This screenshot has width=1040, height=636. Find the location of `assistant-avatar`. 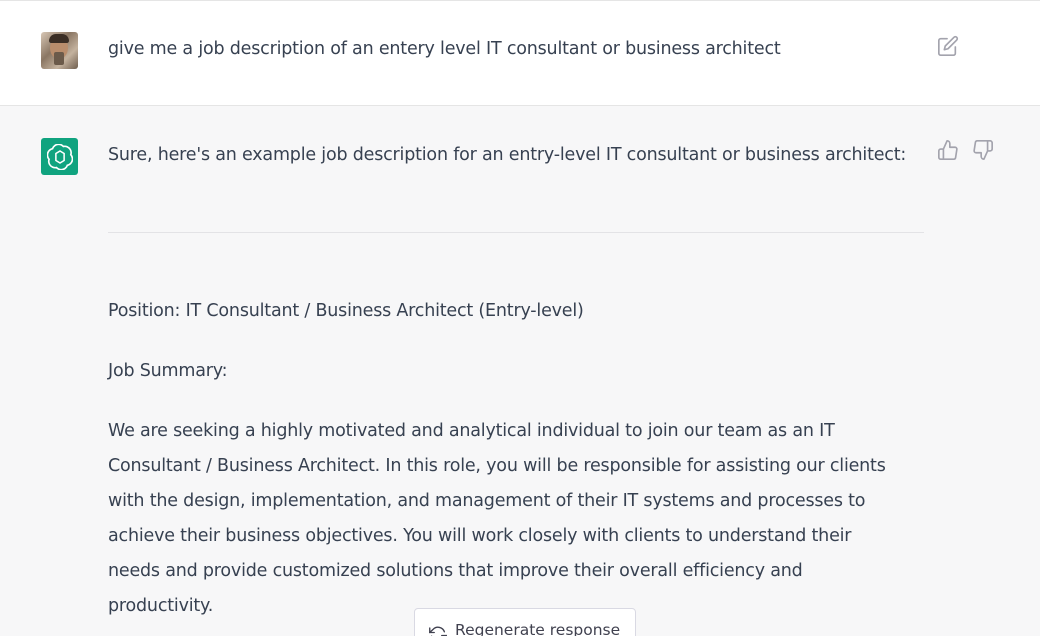

assistant-avatar is located at coordinates (59, 156).